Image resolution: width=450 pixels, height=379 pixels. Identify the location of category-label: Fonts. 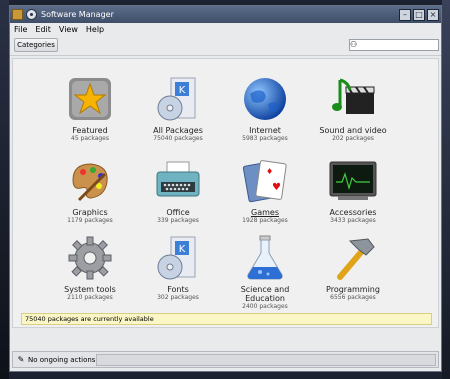
(178, 289).